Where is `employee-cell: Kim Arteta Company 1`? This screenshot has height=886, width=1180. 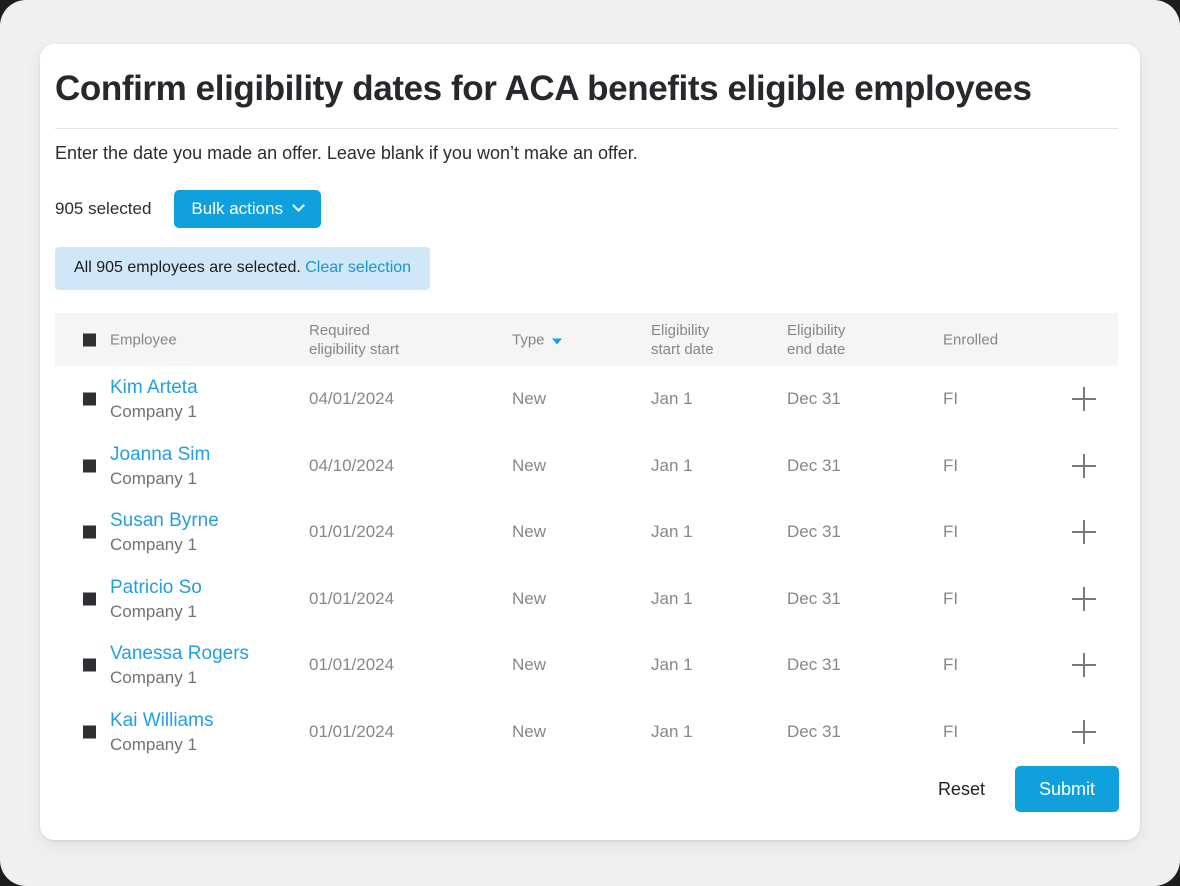
employee-cell: Kim Arteta Company 1 is located at coordinates (154, 399).